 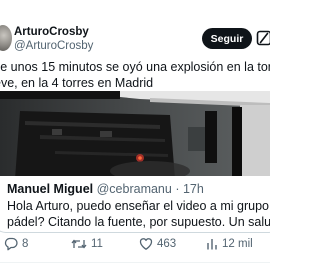 What do you see at coordinates (237, 244) in the screenshot?
I see `views-count: 12 mil` at bounding box center [237, 244].